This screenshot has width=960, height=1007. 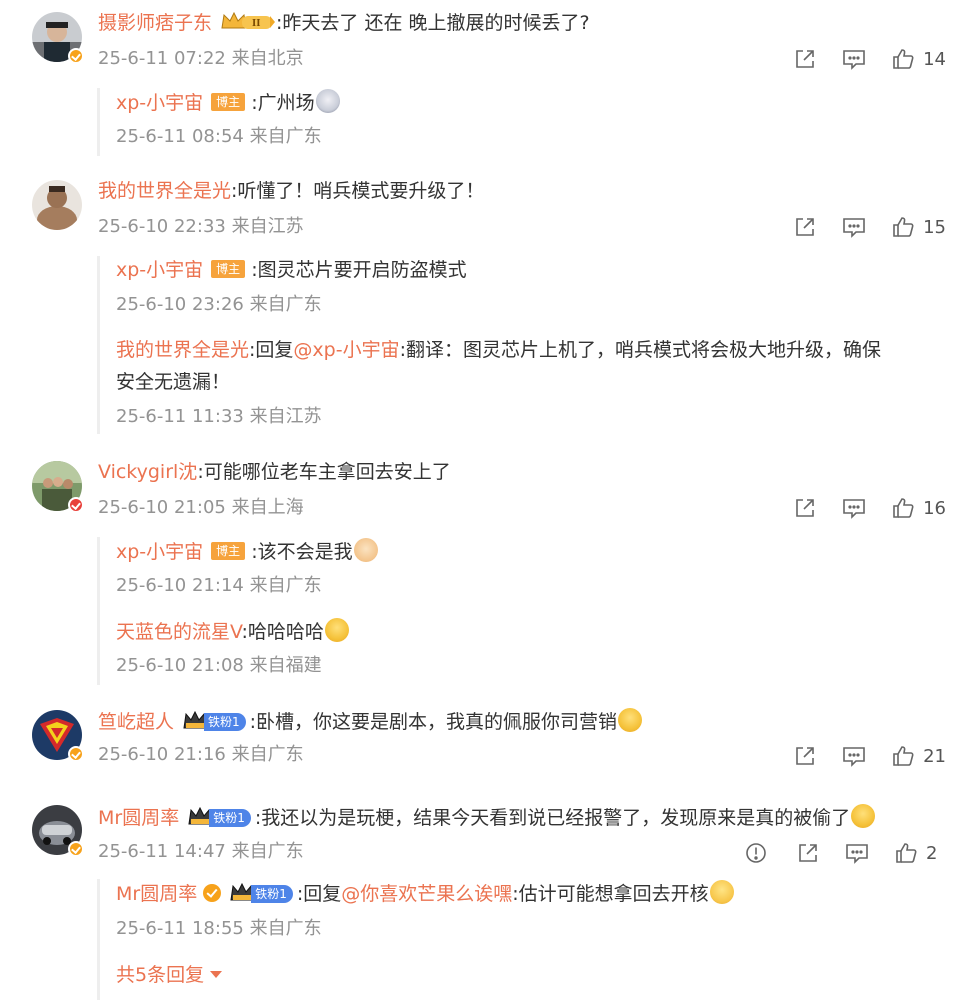 I want to click on like-button: 21, so click(x=918, y=756).